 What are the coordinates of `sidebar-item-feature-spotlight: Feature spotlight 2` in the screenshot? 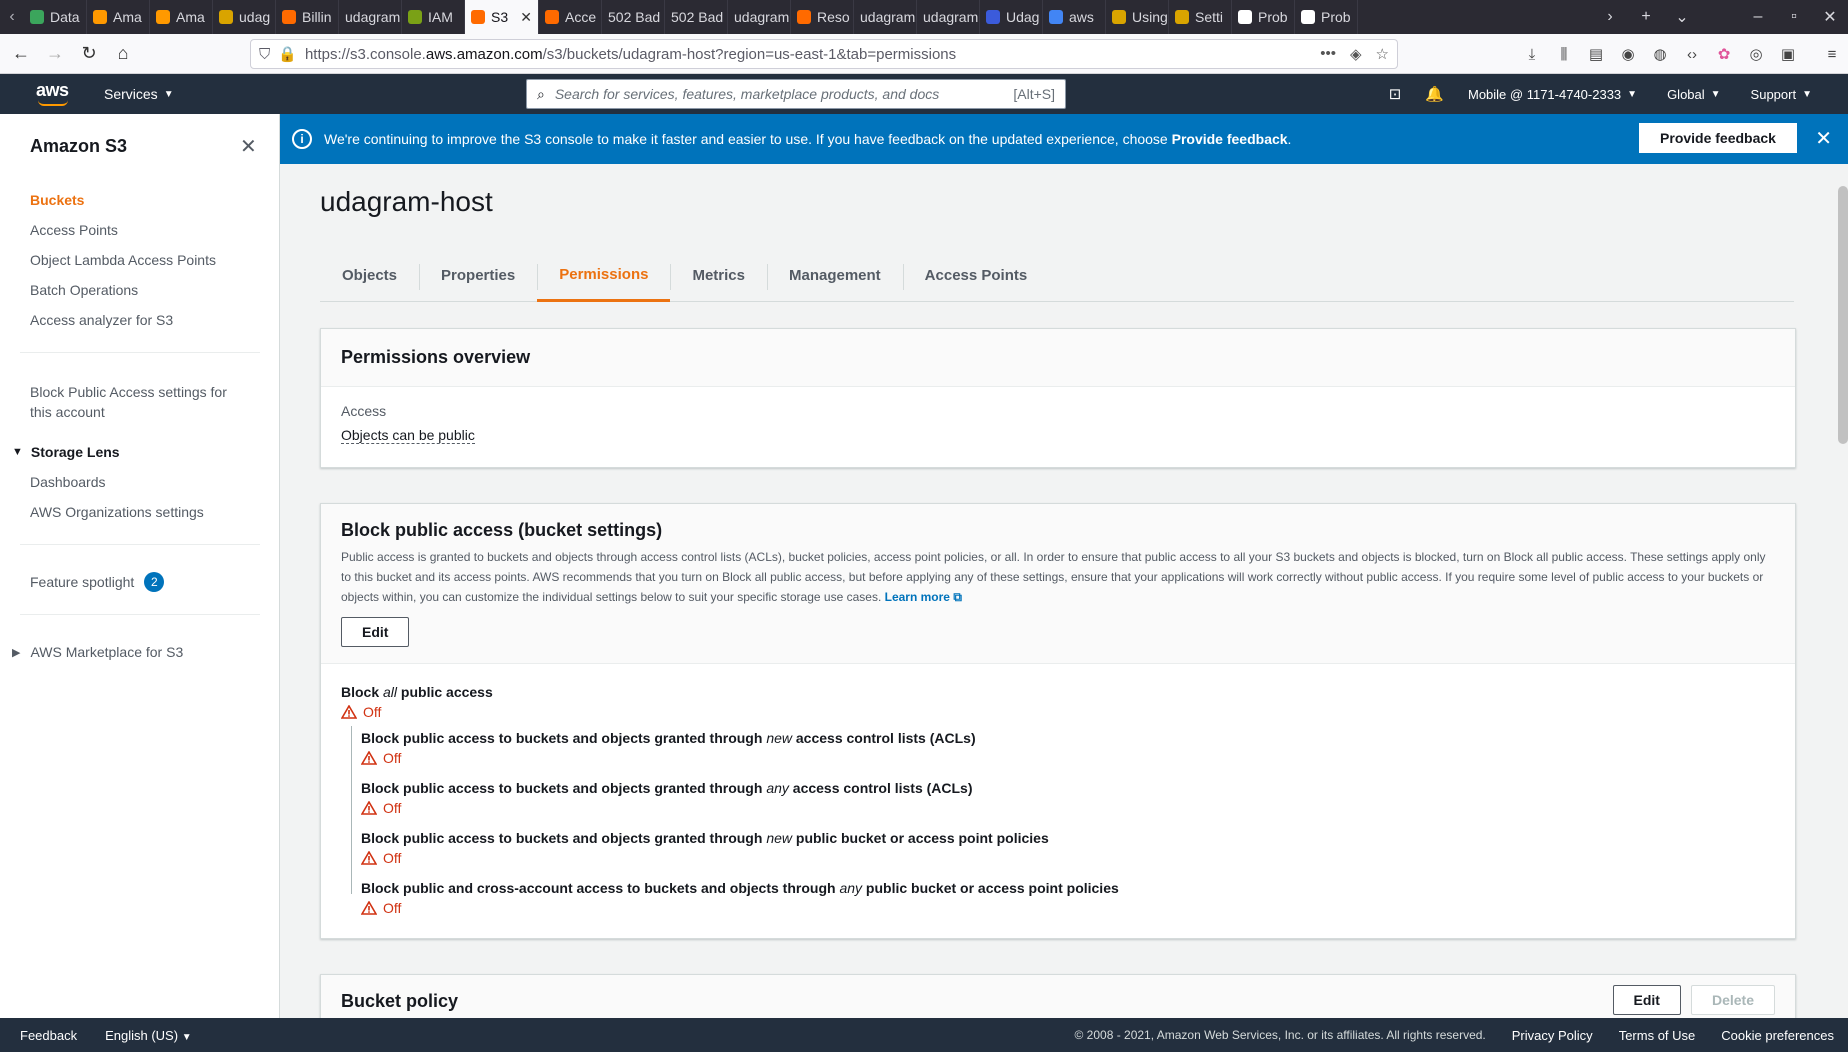 It's located at (97, 582).